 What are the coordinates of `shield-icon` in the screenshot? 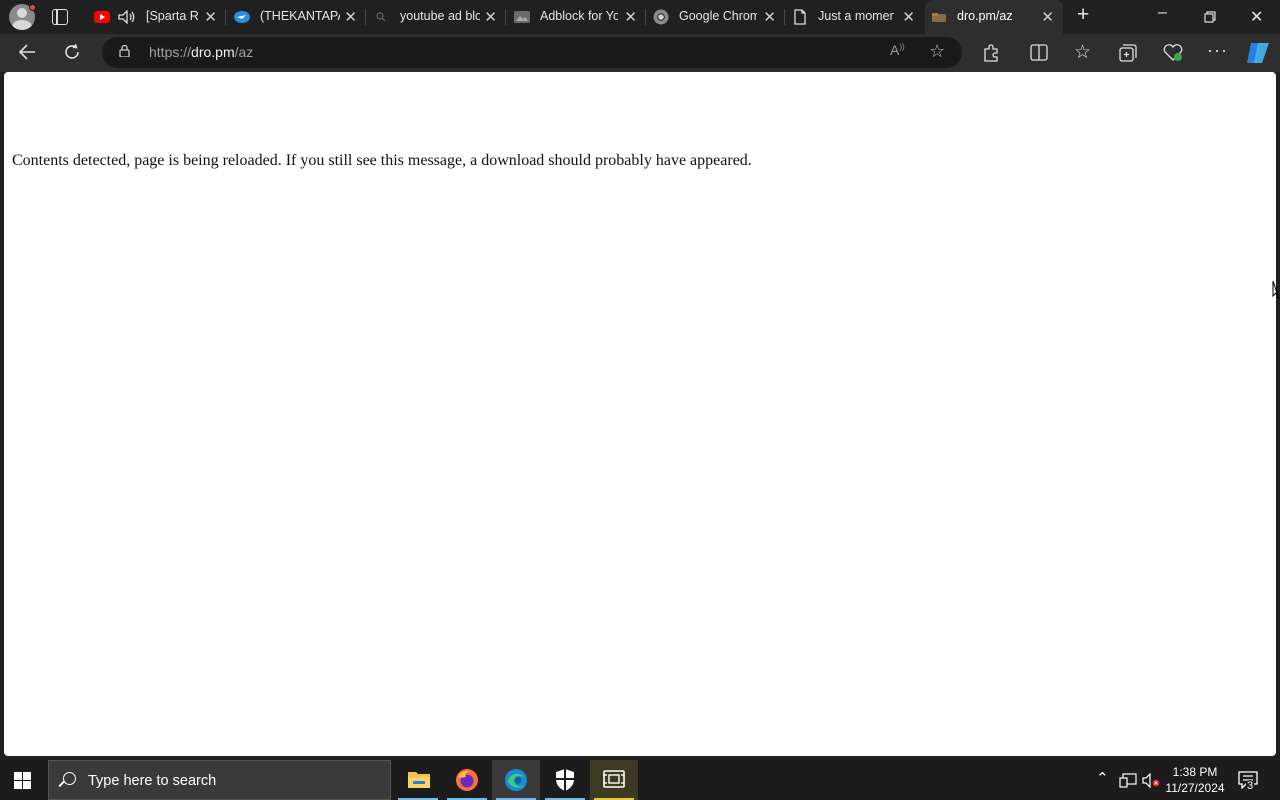 It's located at (565, 780).